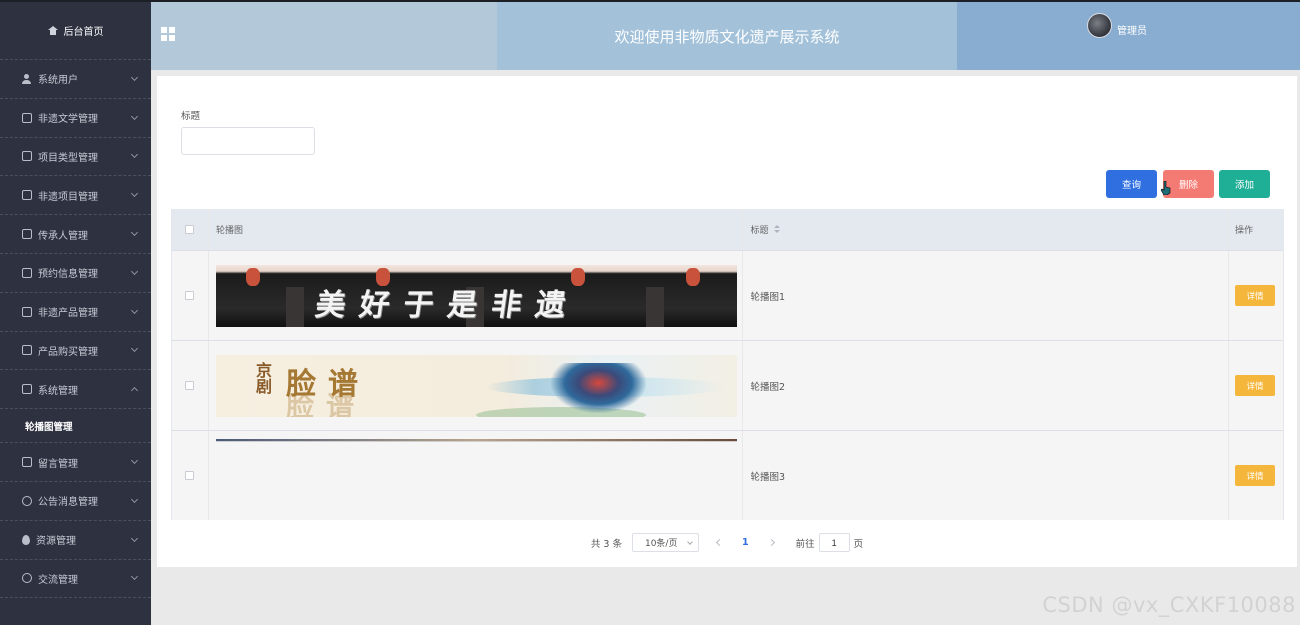  Describe the element at coordinates (745, 542) in the screenshot. I see `page-number-current: 1` at that location.